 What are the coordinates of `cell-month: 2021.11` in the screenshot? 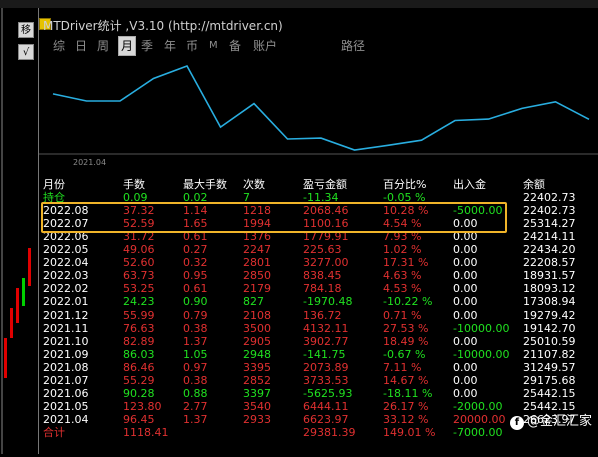 It's located at (66, 328).